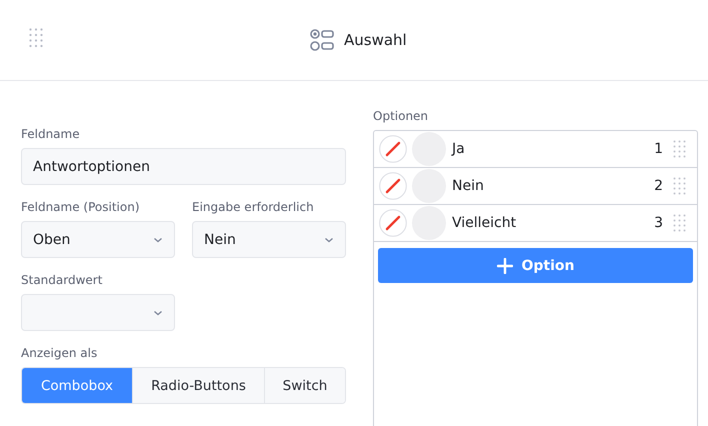 This screenshot has height=426, width=708. I want to click on segment-button: Switch, so click(304, 385).